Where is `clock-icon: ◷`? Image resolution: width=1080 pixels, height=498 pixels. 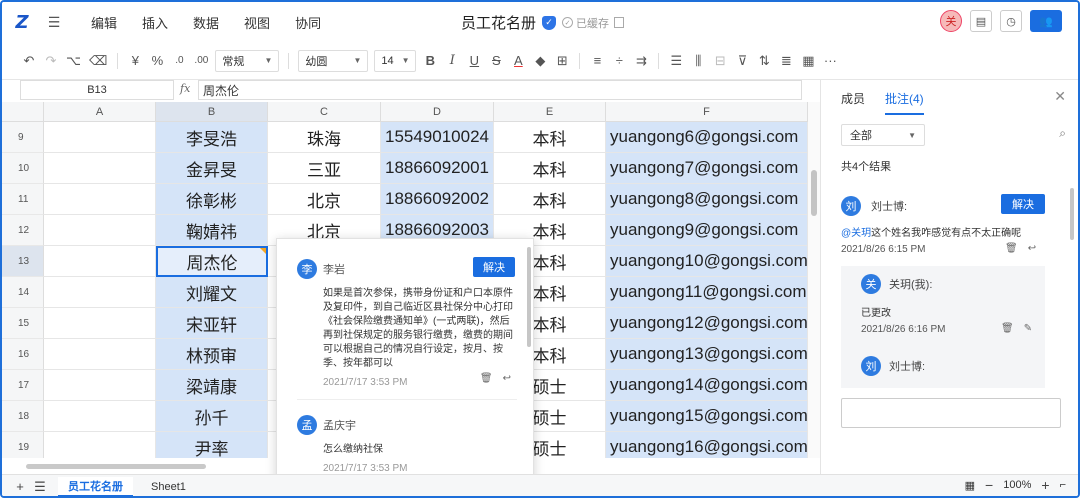 clock-icon: ◷ is located at coordinates (1011, 21).